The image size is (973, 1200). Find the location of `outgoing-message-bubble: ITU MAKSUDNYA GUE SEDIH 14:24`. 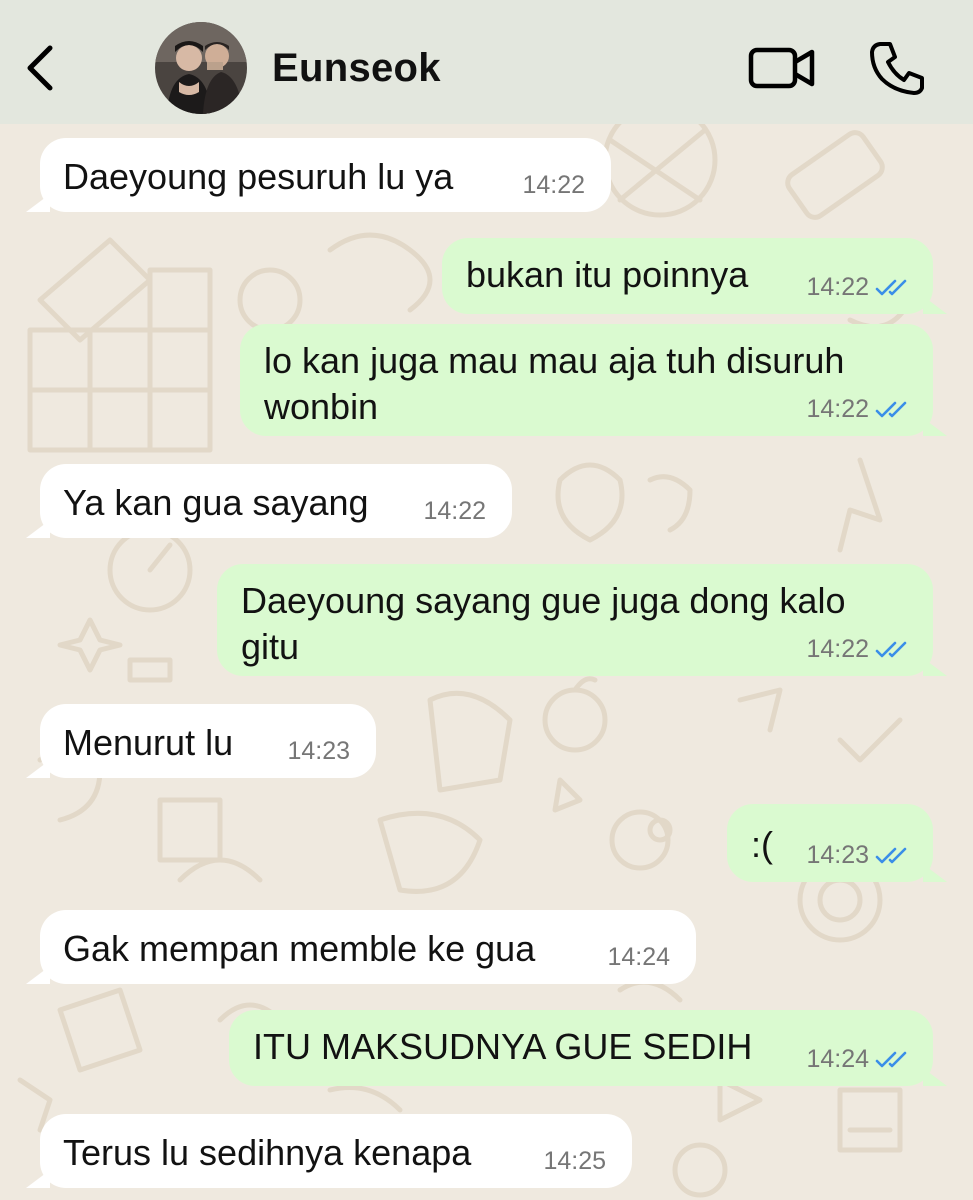

outgoing-message-bubble: ITU MAKSUDNYA GUE SEDIH 14:24 is located at coordinates (588, 1048).